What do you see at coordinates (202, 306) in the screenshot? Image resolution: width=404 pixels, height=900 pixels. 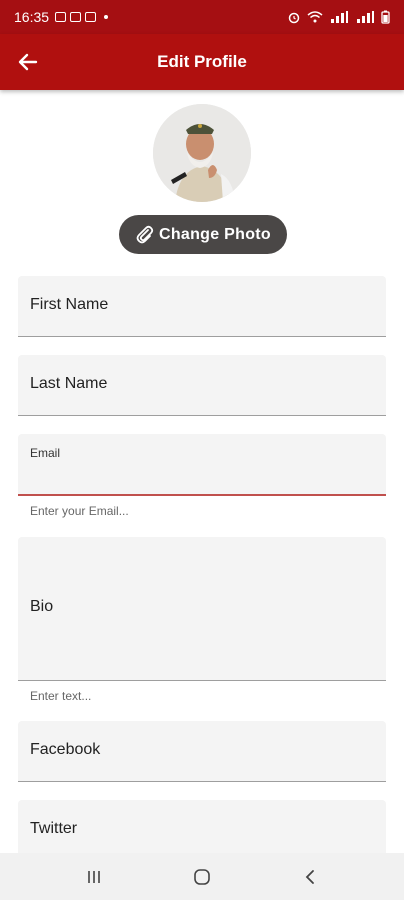 I see `first-name-field: First Name` at bounding box center [202, 306].